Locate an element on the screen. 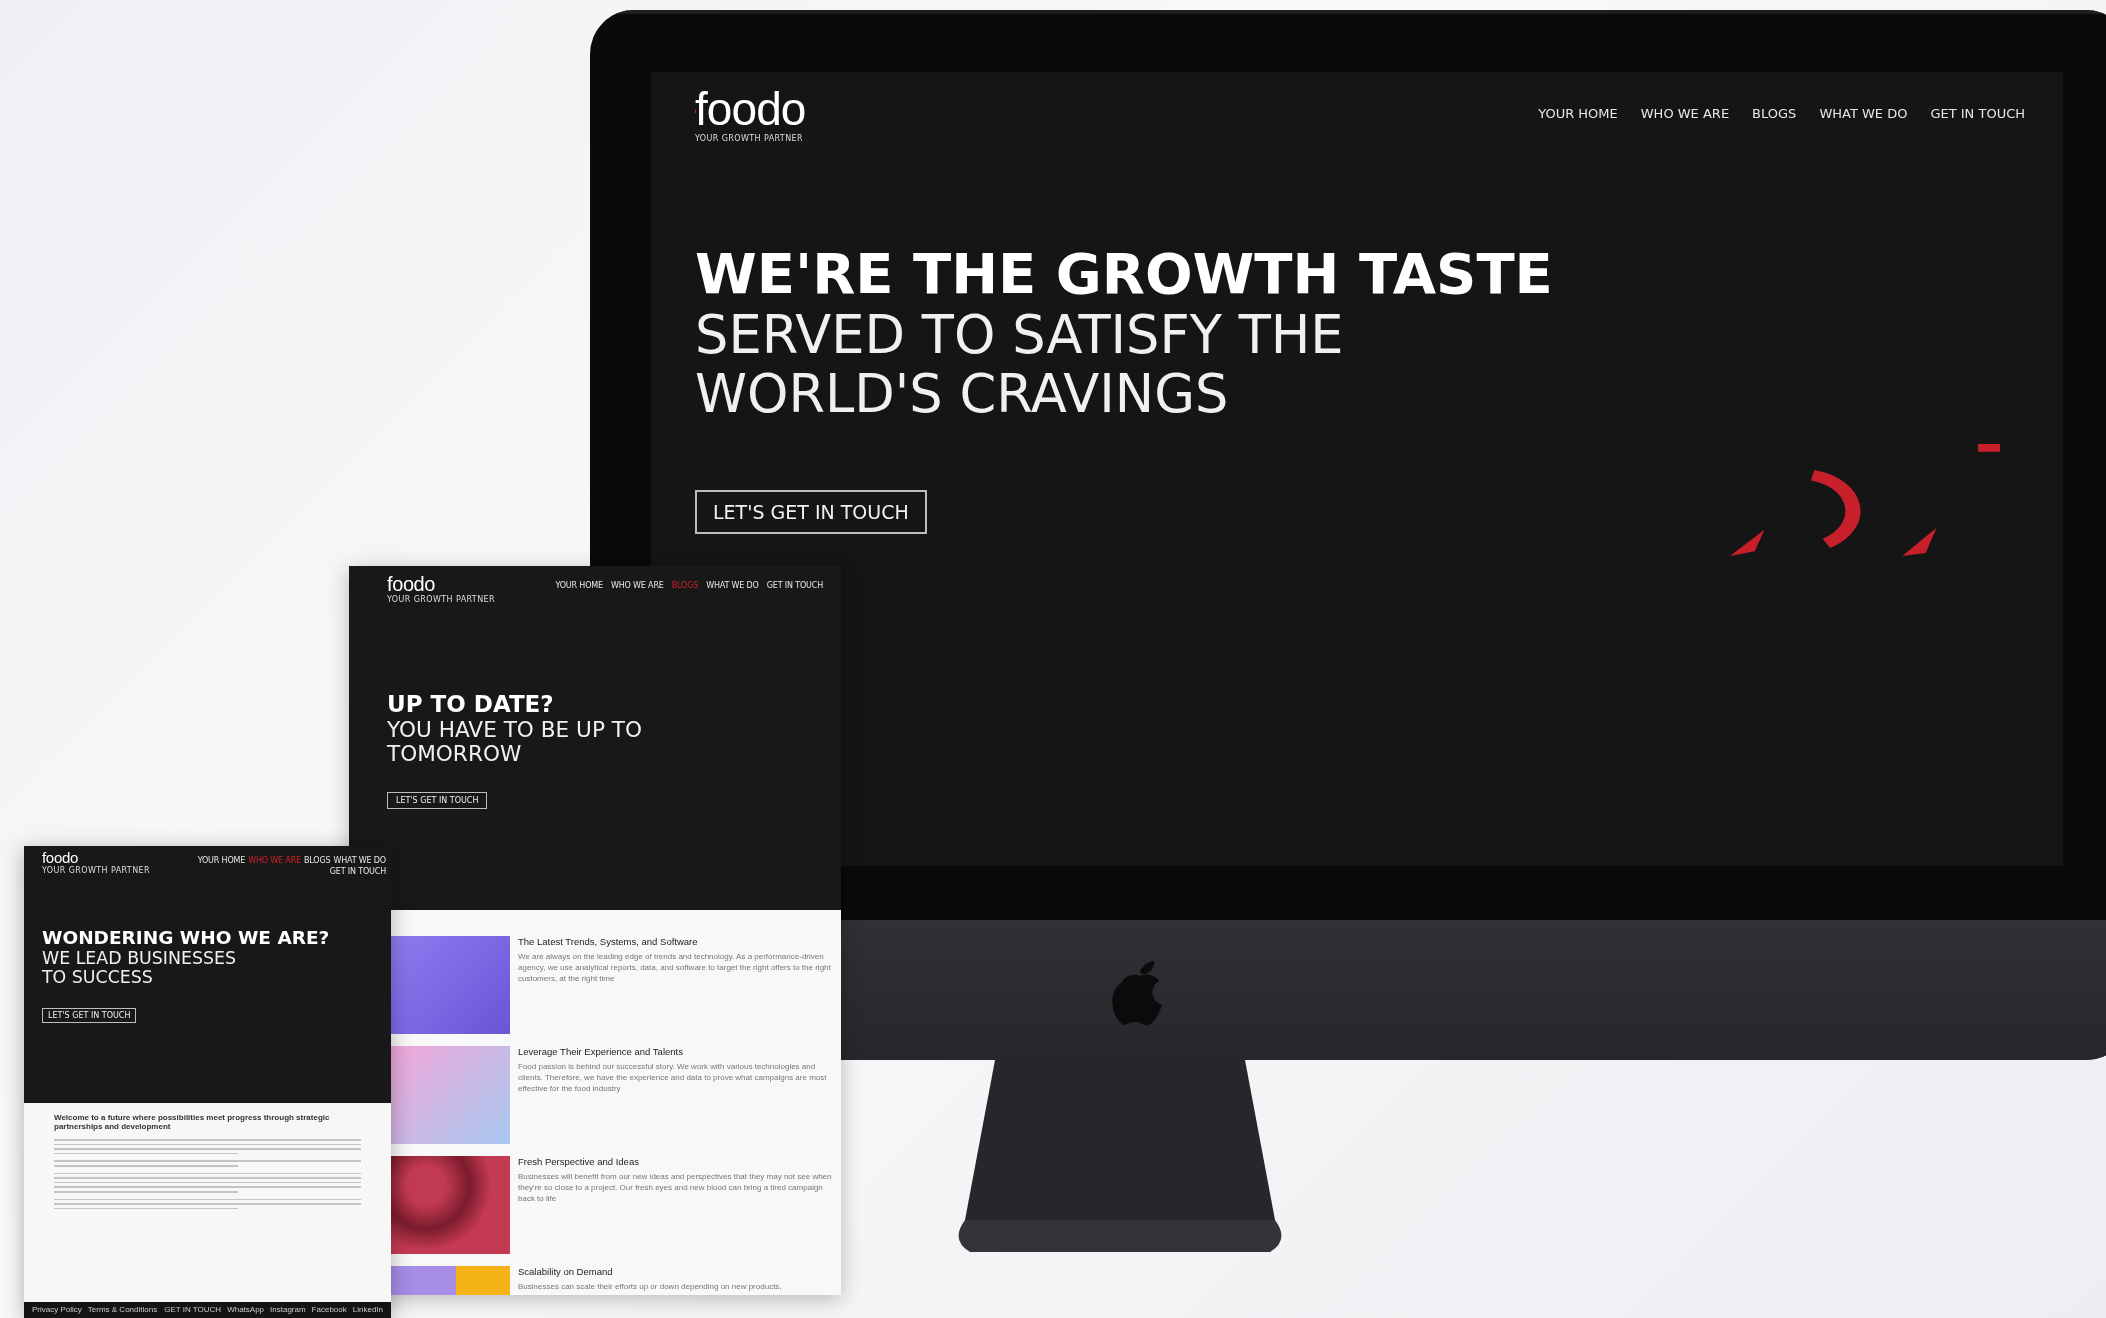 The width and height of the screenshot is (2106, 1318). post-excerpt: We are always on the leading edge of trends and technology. As a performance-driven agency, we use analytical reports, data, and software to target the right offers to the right customers, at the right time is located at coordinates (675, 968).